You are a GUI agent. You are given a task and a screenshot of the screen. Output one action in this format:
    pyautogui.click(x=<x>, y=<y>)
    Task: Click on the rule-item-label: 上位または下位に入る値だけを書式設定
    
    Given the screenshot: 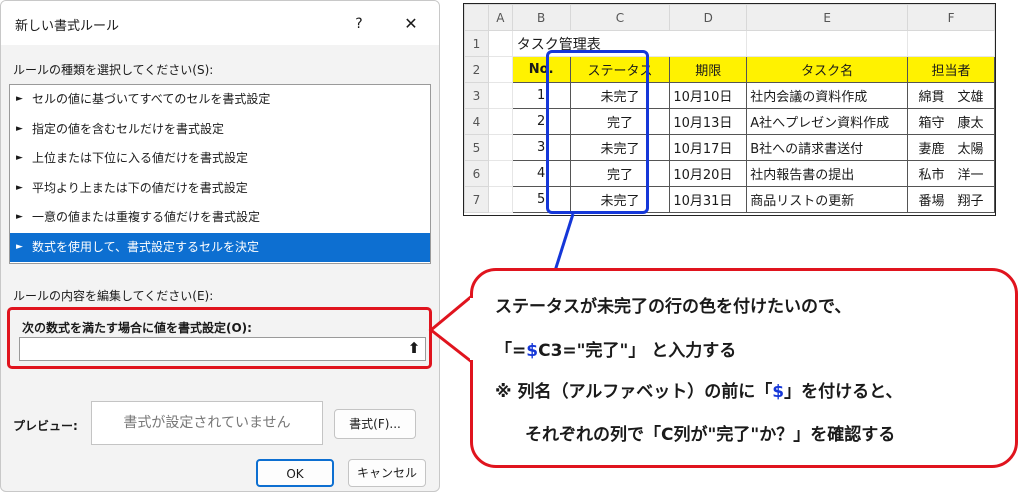 What is the action you would take?
    pyautogui.click(x=140, y=158)
    